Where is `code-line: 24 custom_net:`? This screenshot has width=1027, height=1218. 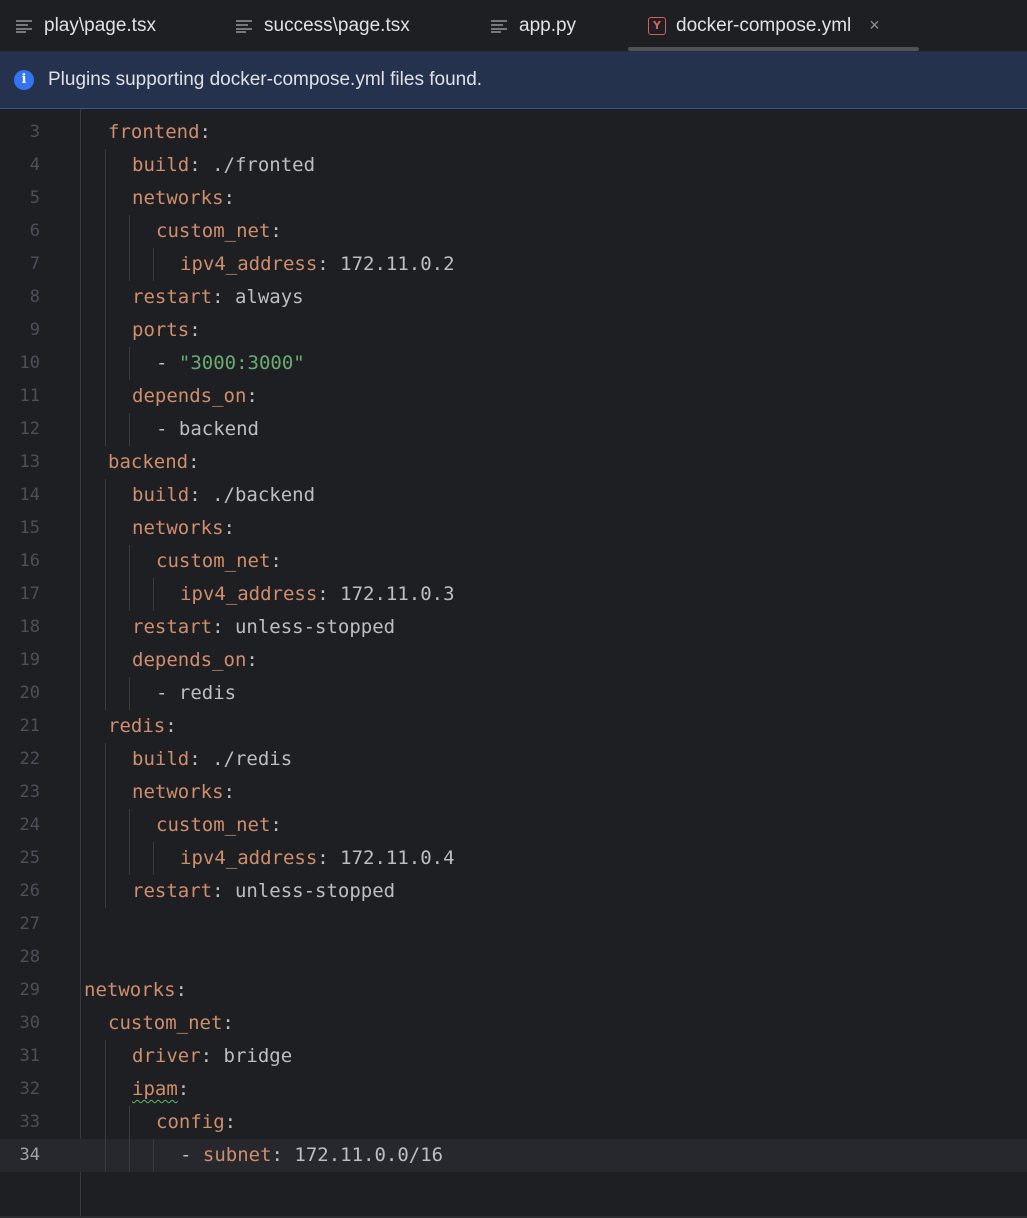
code-line: 24 custom_net: is located at coordinates (513, 825).